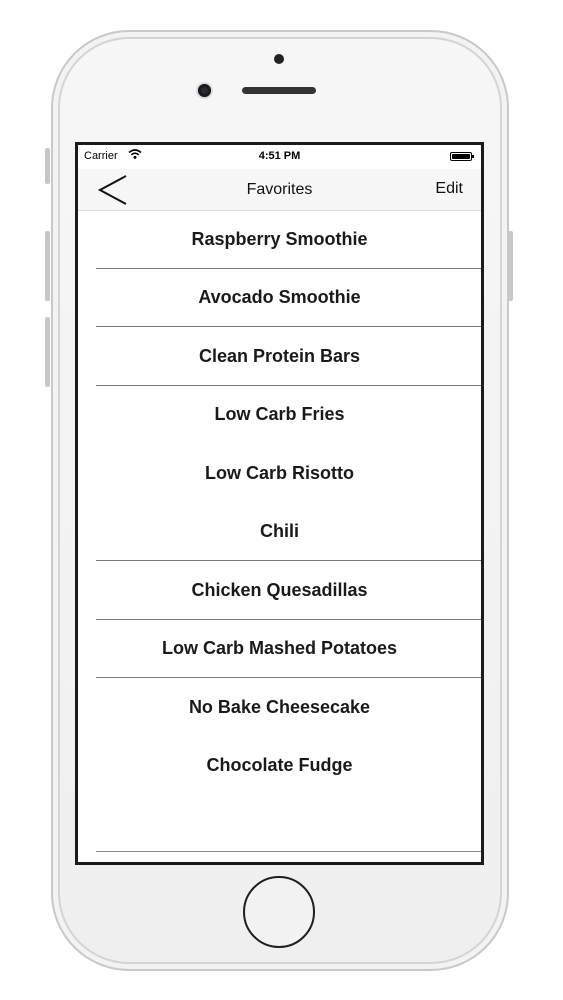 The width and height of the screenshot is (563, 1000). I want to click on edit-button: Edit, so click(449, 189).